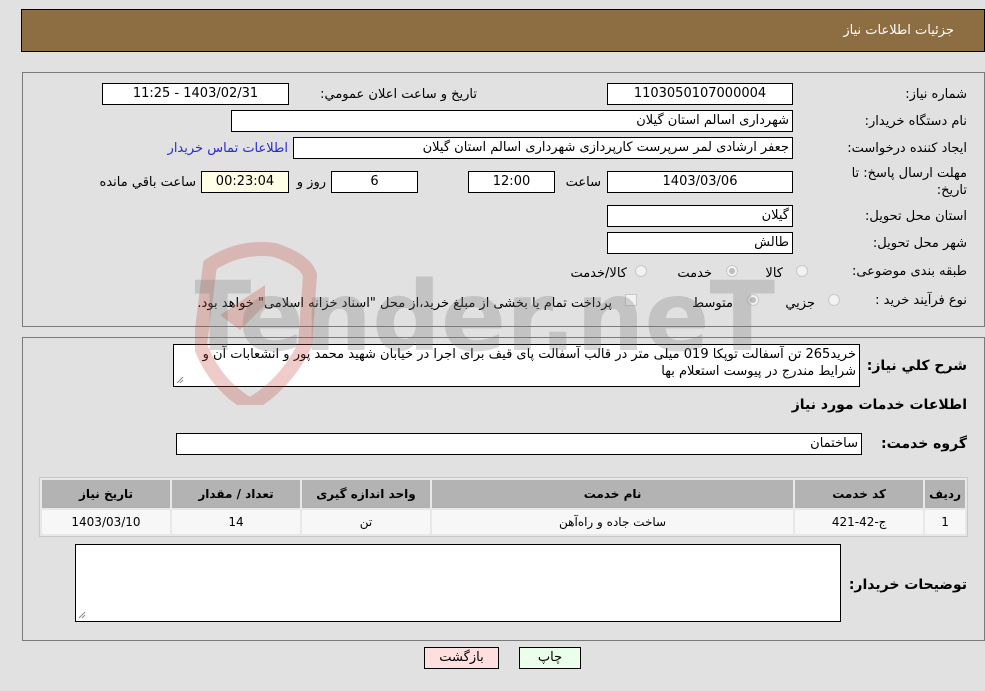  I want to click on back-button: بازگشت, so click(461, 658).